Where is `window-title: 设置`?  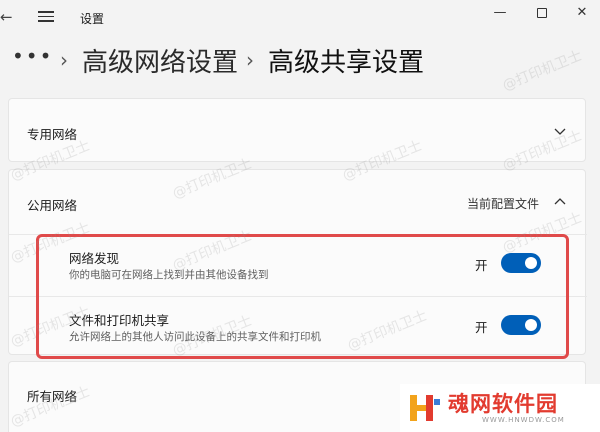 window-title: 设置 is located at coordinates (92, 19).